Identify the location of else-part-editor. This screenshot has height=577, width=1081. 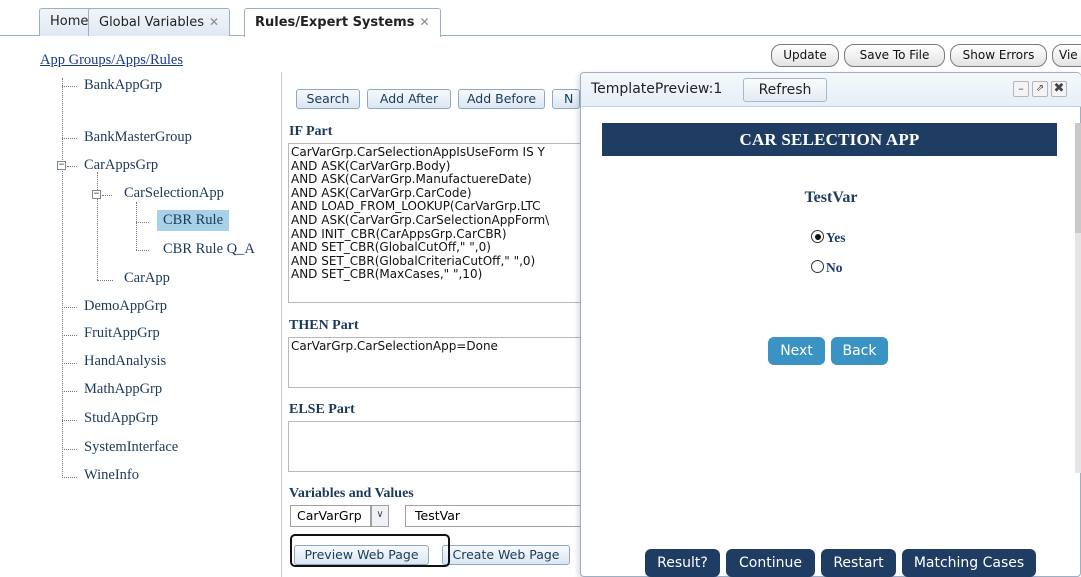
(438, 446).